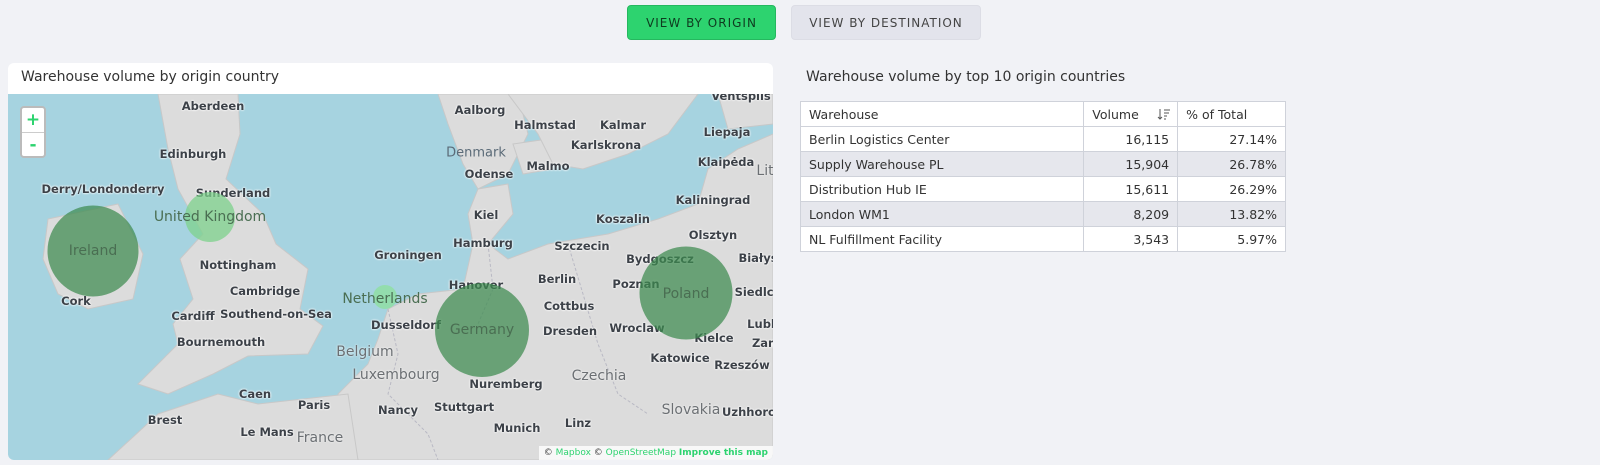 The height and width of the screenshot is (465, 1600). What do you see at coordinates (33, 144) in the screenshot?
I see `zoom-out-button: -` at bounding box center [33, 144].